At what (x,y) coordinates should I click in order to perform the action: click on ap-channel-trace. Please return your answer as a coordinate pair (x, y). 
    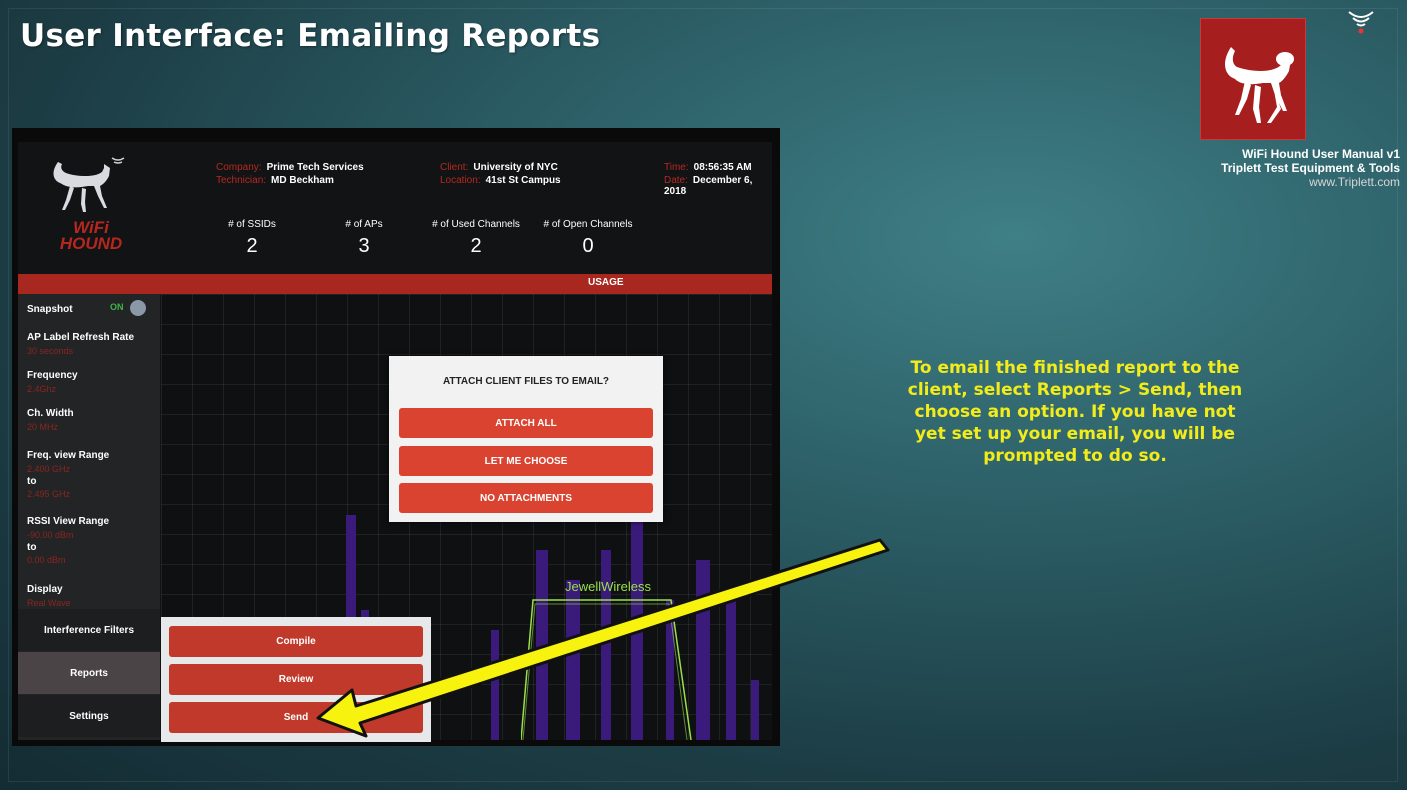
    Looking at the image, I should click on (606, 669).